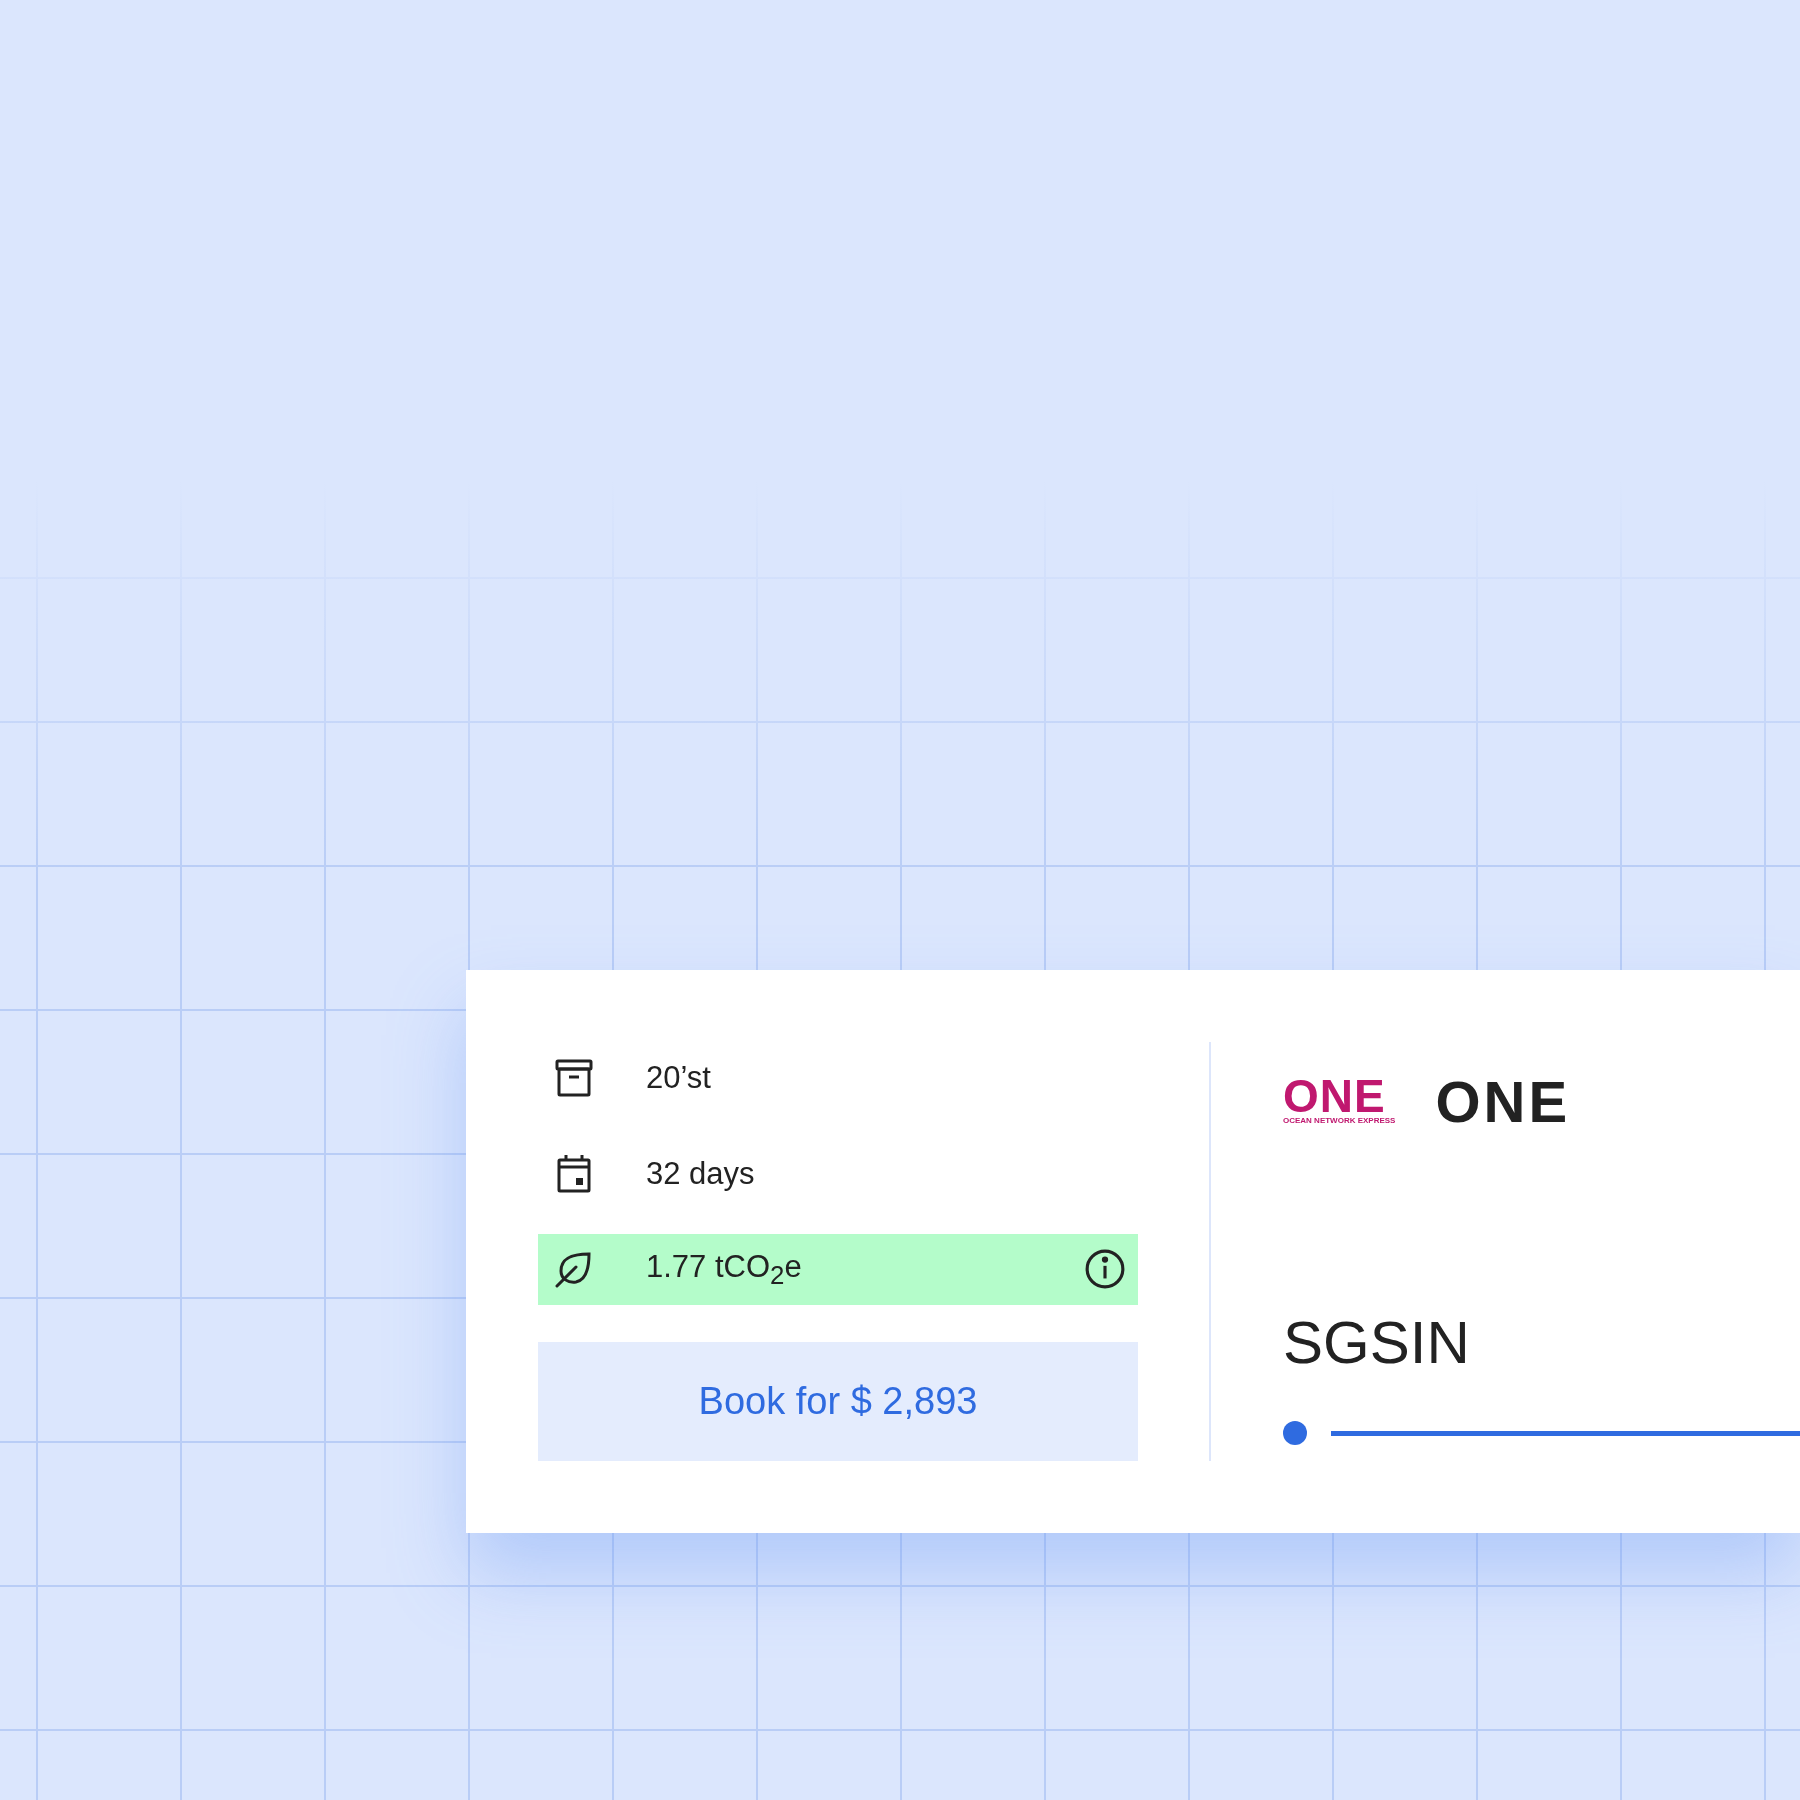 The height and width of the screenshot is (1800, 1800). I want to click on origin-port: SGSIN, so click(1377, 1343).